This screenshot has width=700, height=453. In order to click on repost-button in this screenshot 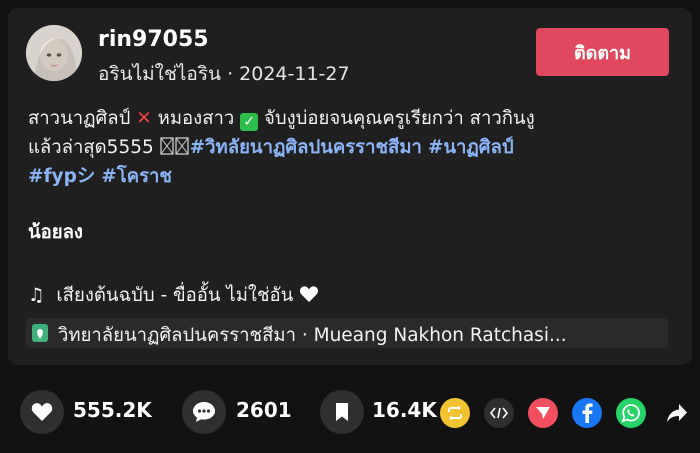, I will do `click(455, 413)`.